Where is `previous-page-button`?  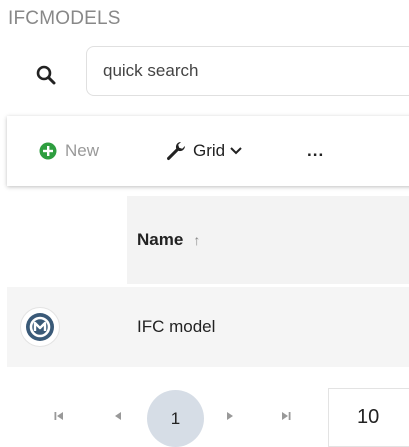 previous-page-button is located at coordinates (118, 417).